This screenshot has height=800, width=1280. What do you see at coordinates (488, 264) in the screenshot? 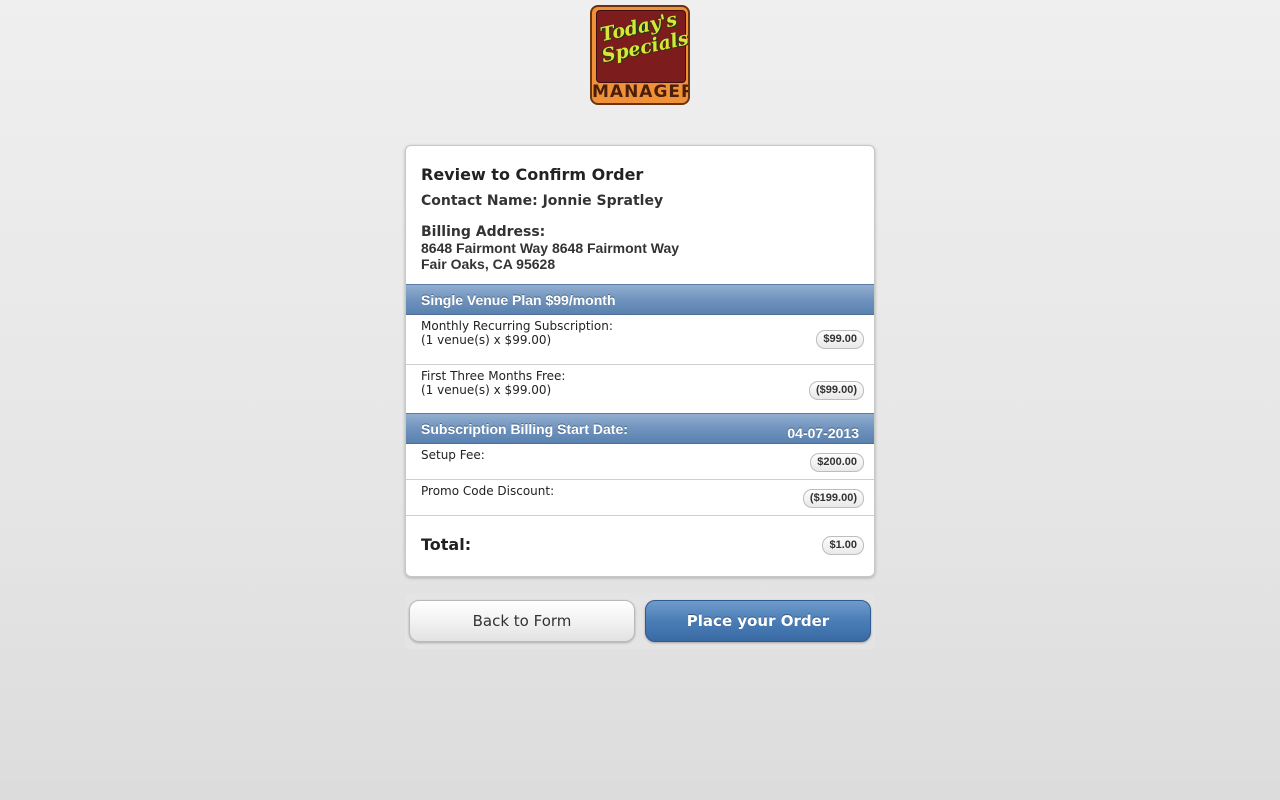
I see `billing-address-line2: Fair Oaks, CA 95628` at bounding box center [488, 264].